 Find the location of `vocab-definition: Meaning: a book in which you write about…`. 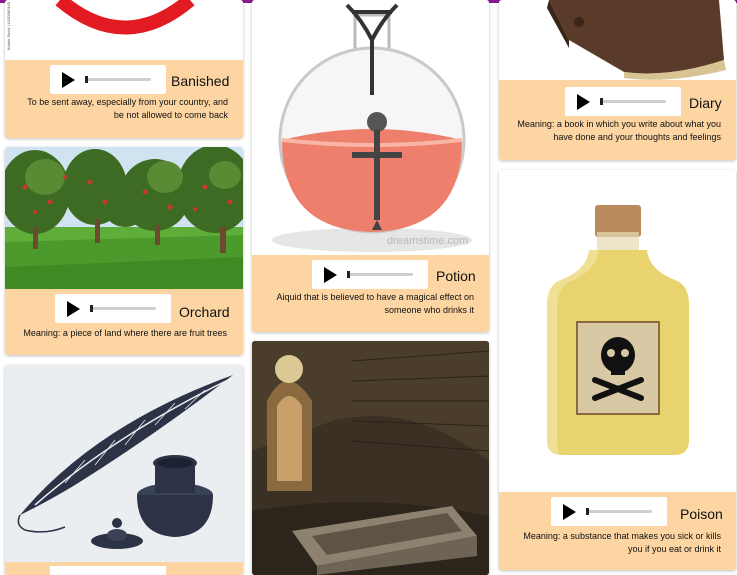

vocab-definition: Meaning: a book in which you write about… is located at coordinates (619, 130).